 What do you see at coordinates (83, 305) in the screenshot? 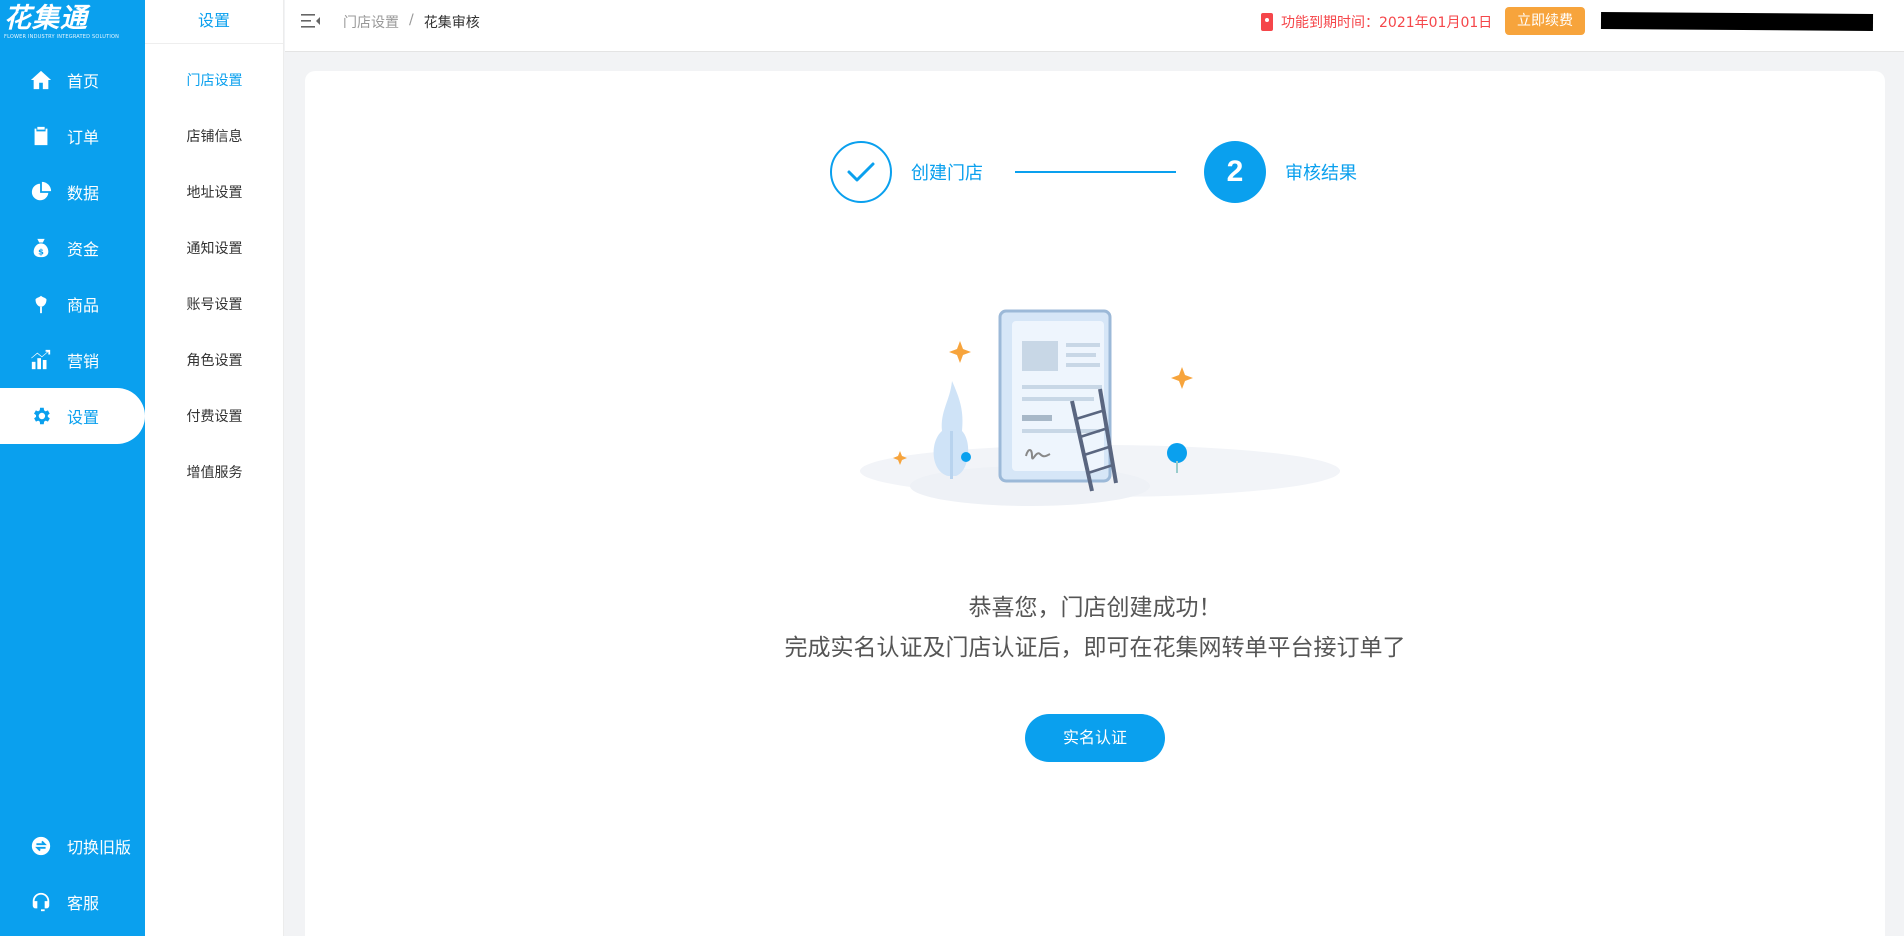
I see `nav-item-label: 商品` at bounding box center [83, 305].